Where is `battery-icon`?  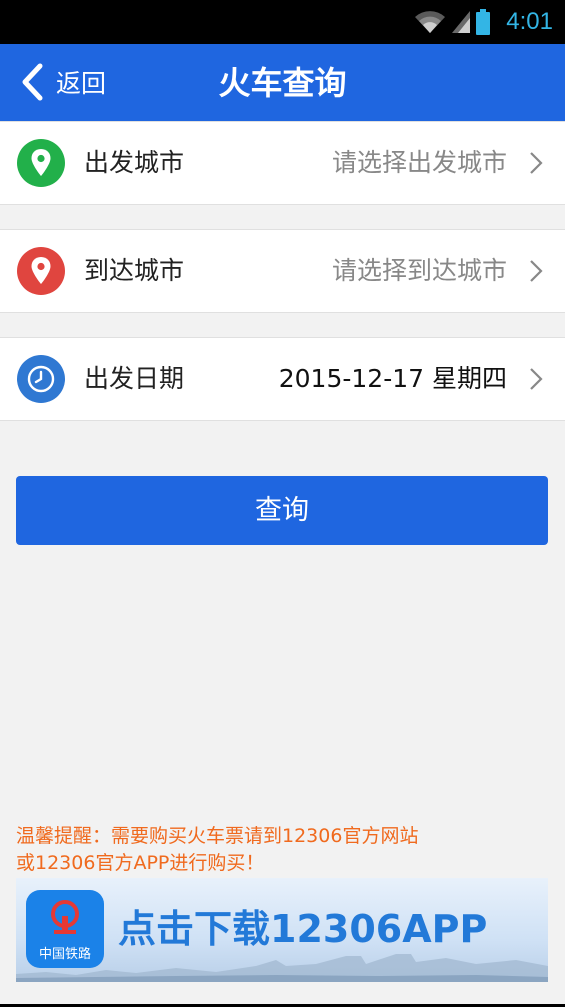 battery-icon is located at coordinates (483, 22).